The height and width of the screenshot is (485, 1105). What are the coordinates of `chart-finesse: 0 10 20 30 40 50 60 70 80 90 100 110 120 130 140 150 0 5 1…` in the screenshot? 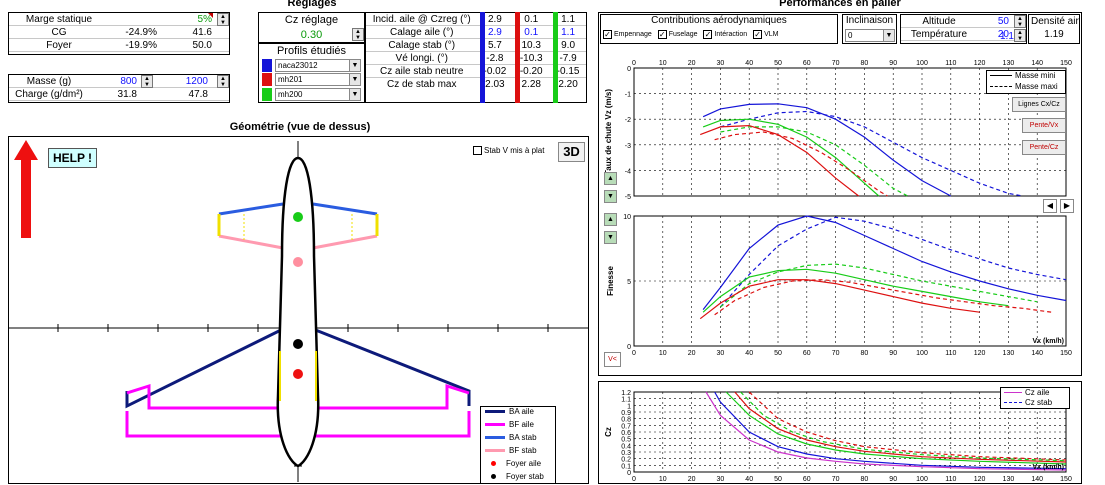 It's located at (839, 285).